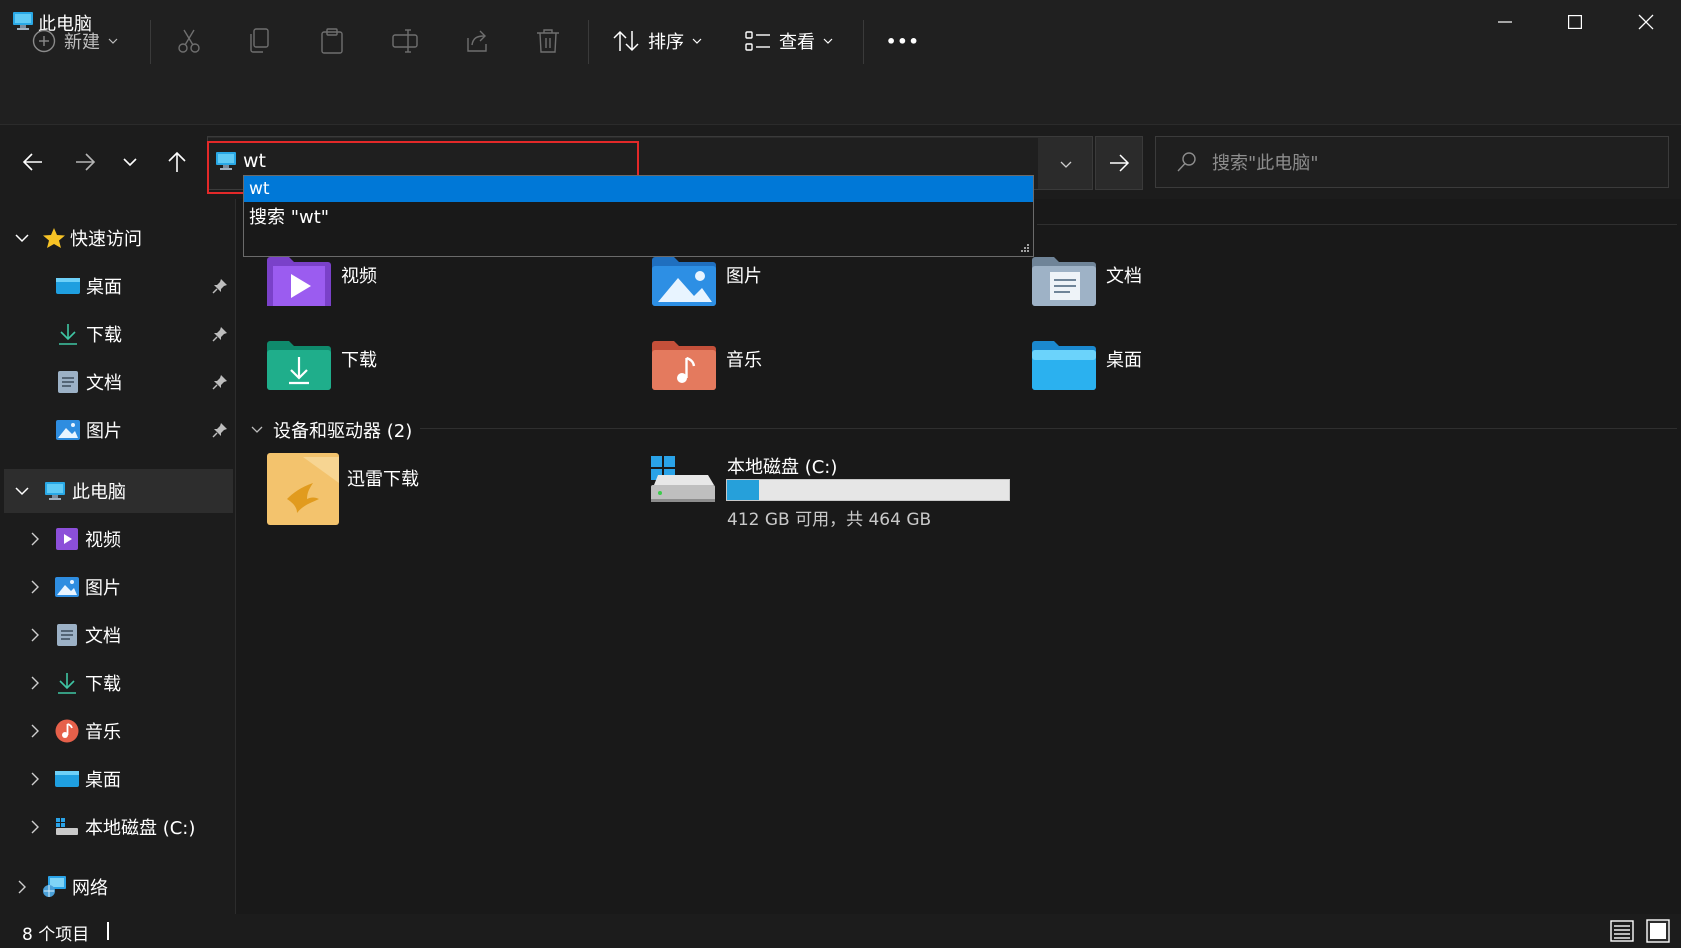 The image size is (1681, 948). What do you see at coordinates (1124, 360) in the screenshot?
I see `folder-label: 桌面` at bounding box center [1124, 360].